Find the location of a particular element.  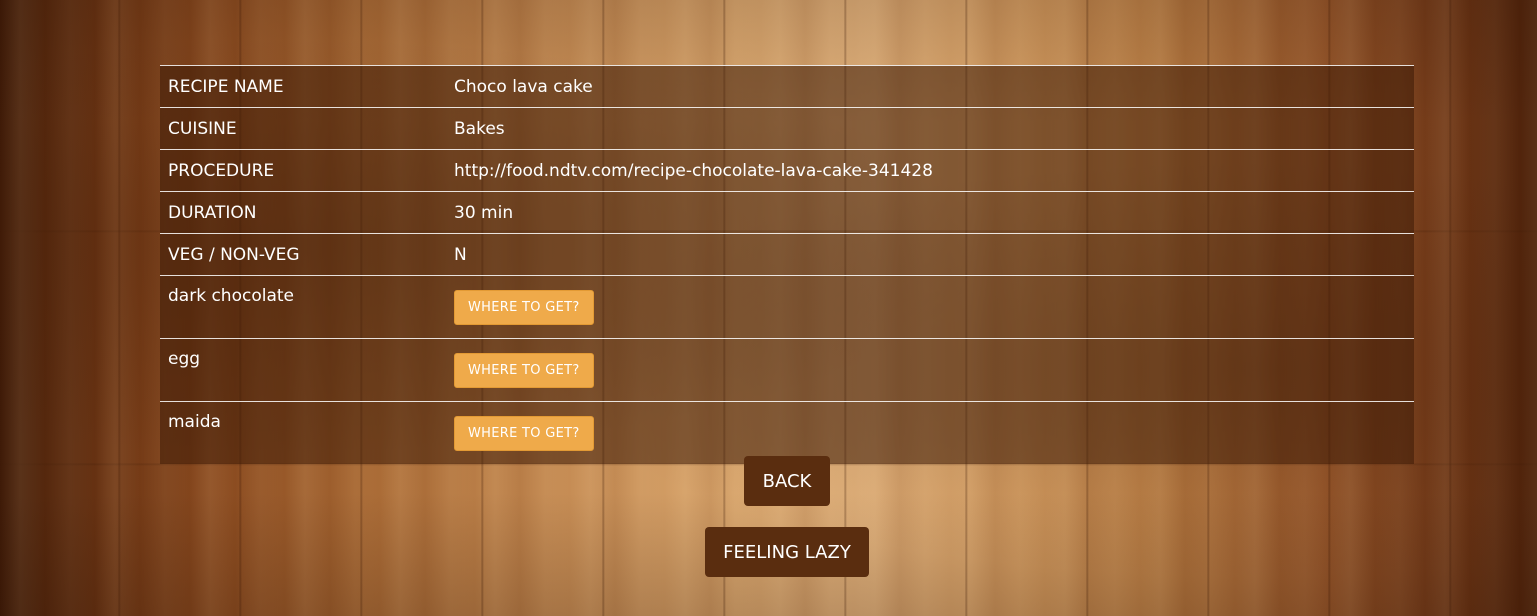

ingredient-row: maida WHERE TO GET? is located at coordinates (787, 433).